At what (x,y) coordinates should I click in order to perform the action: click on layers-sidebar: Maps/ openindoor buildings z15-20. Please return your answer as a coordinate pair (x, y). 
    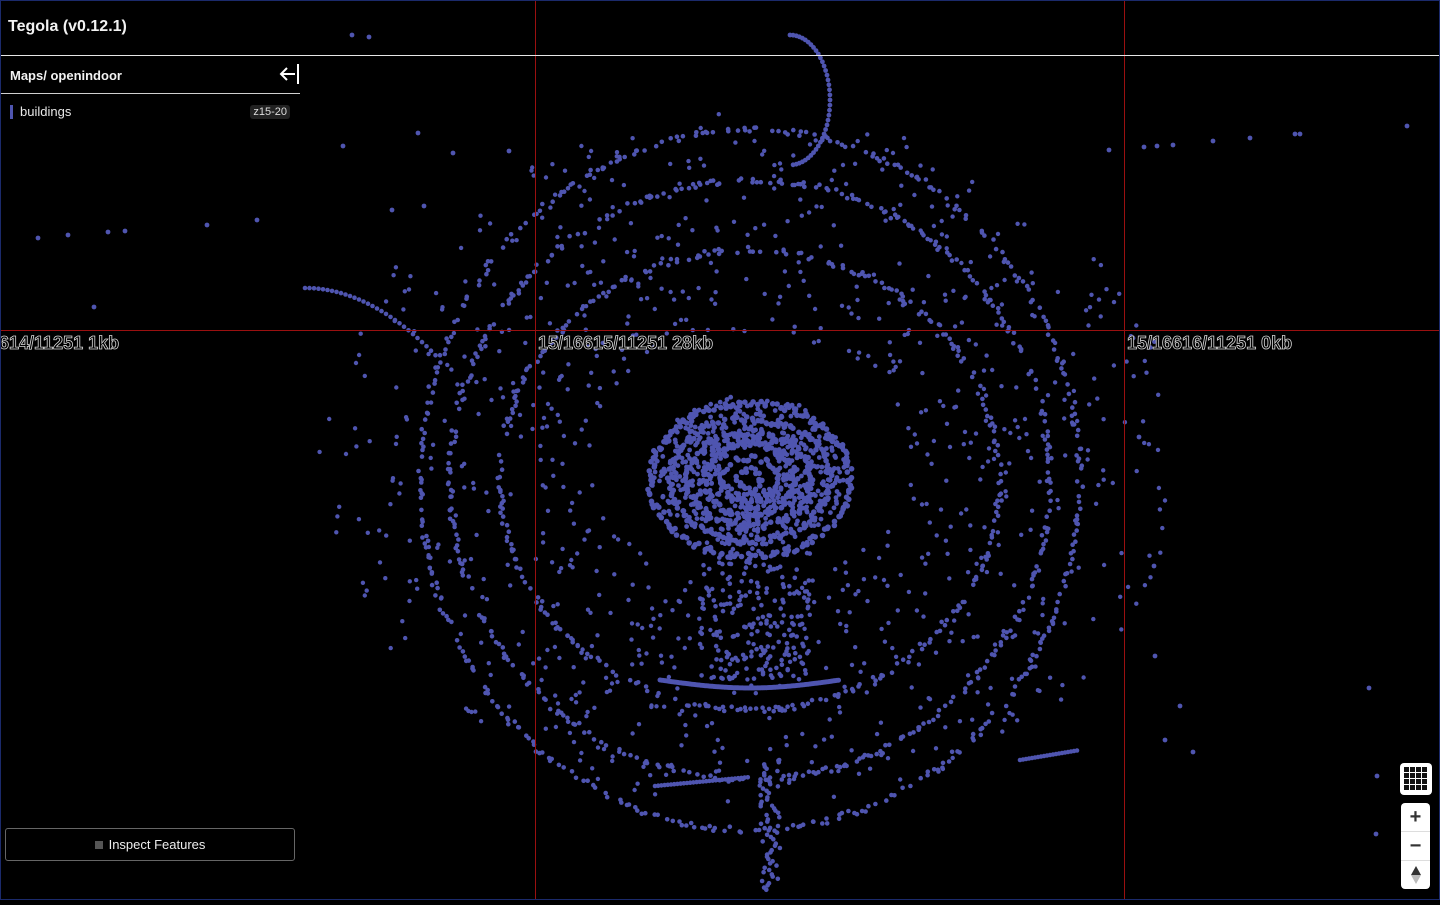
    Looking at the image, I should click on (150, 92).